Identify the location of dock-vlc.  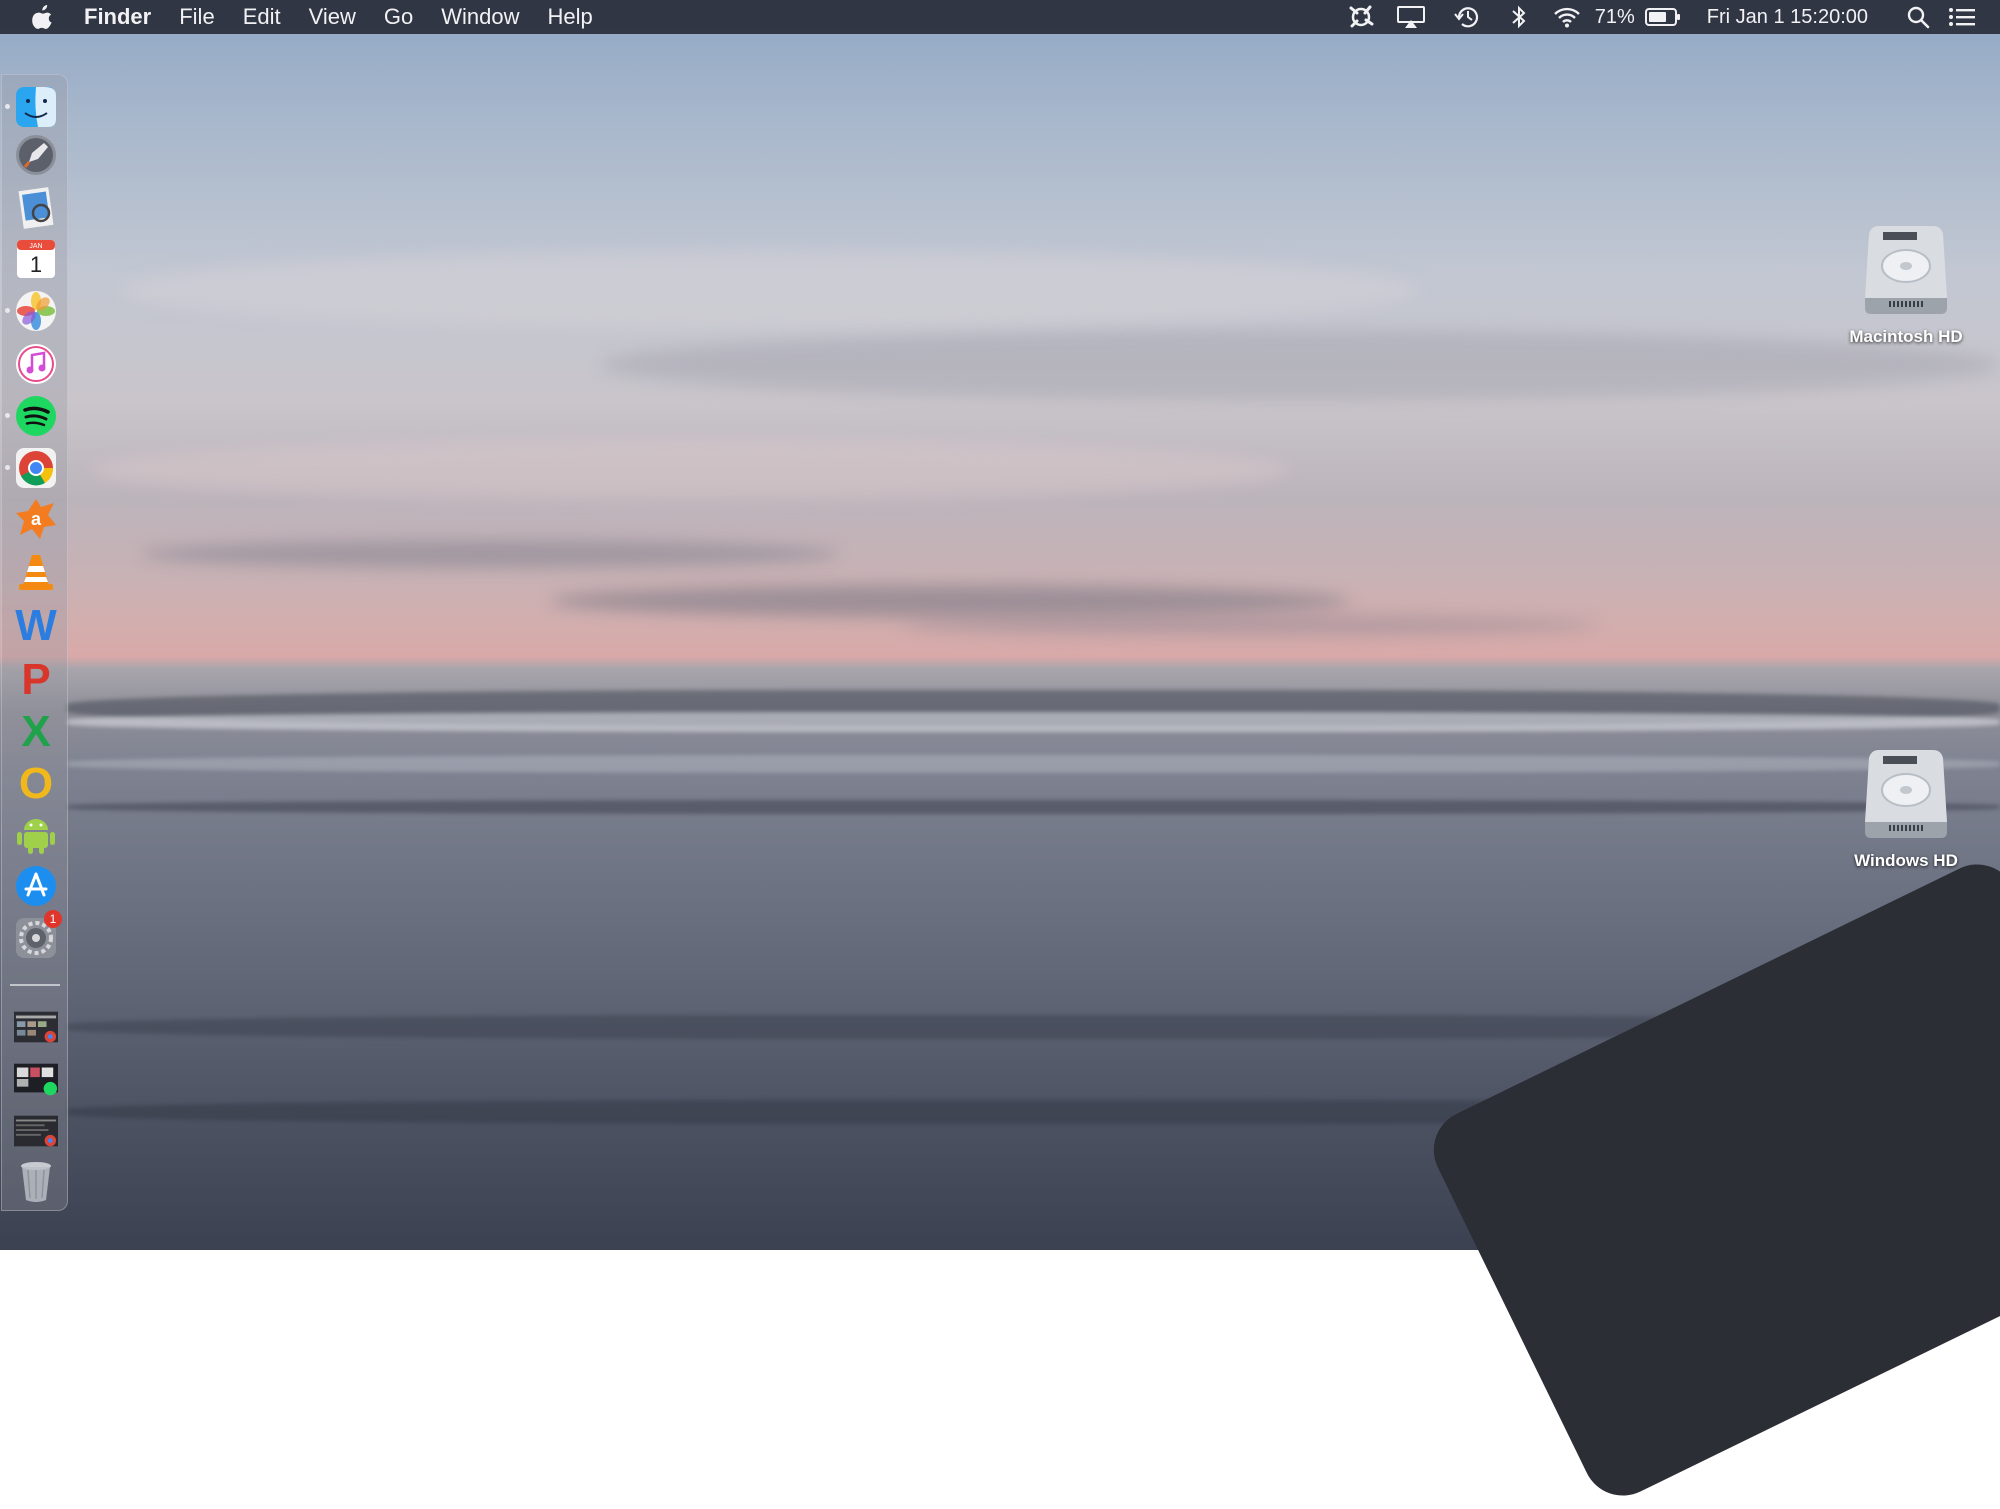
(36, 572).